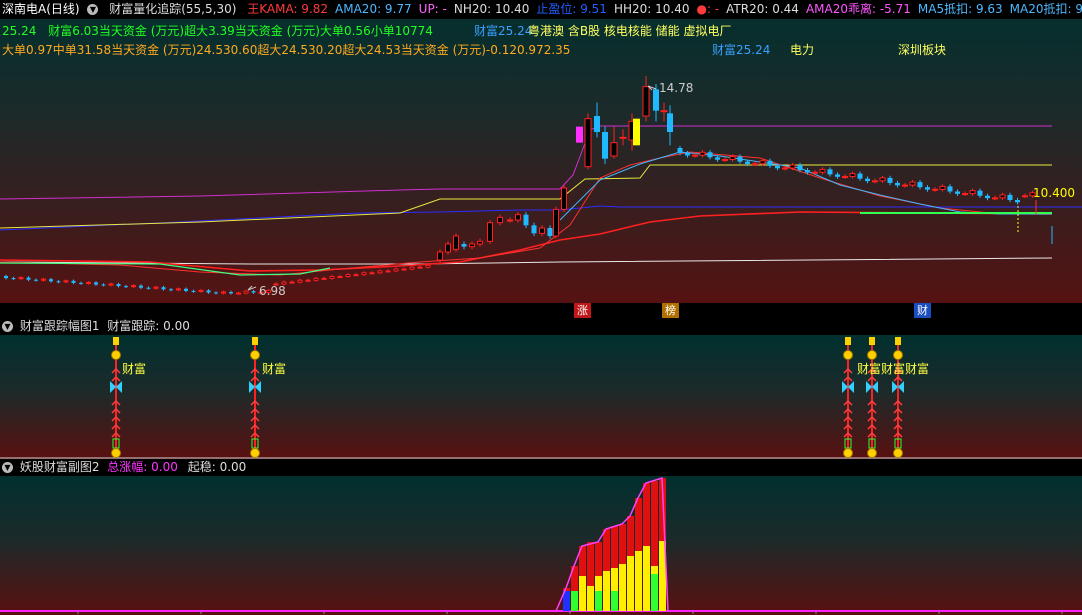  I want to click on tag-limit-up: 涨, so click(582, 310).